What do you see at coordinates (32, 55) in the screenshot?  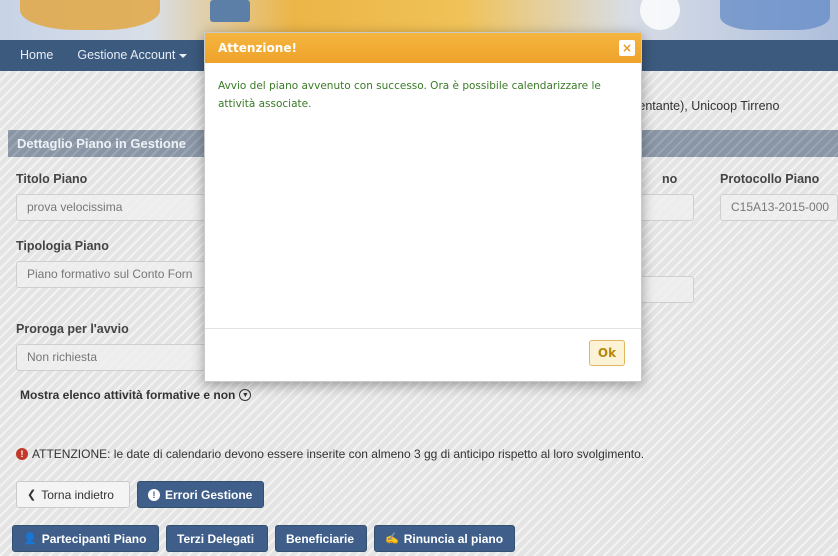 I see `nav-home: Home` at bounding box center [32, 55].